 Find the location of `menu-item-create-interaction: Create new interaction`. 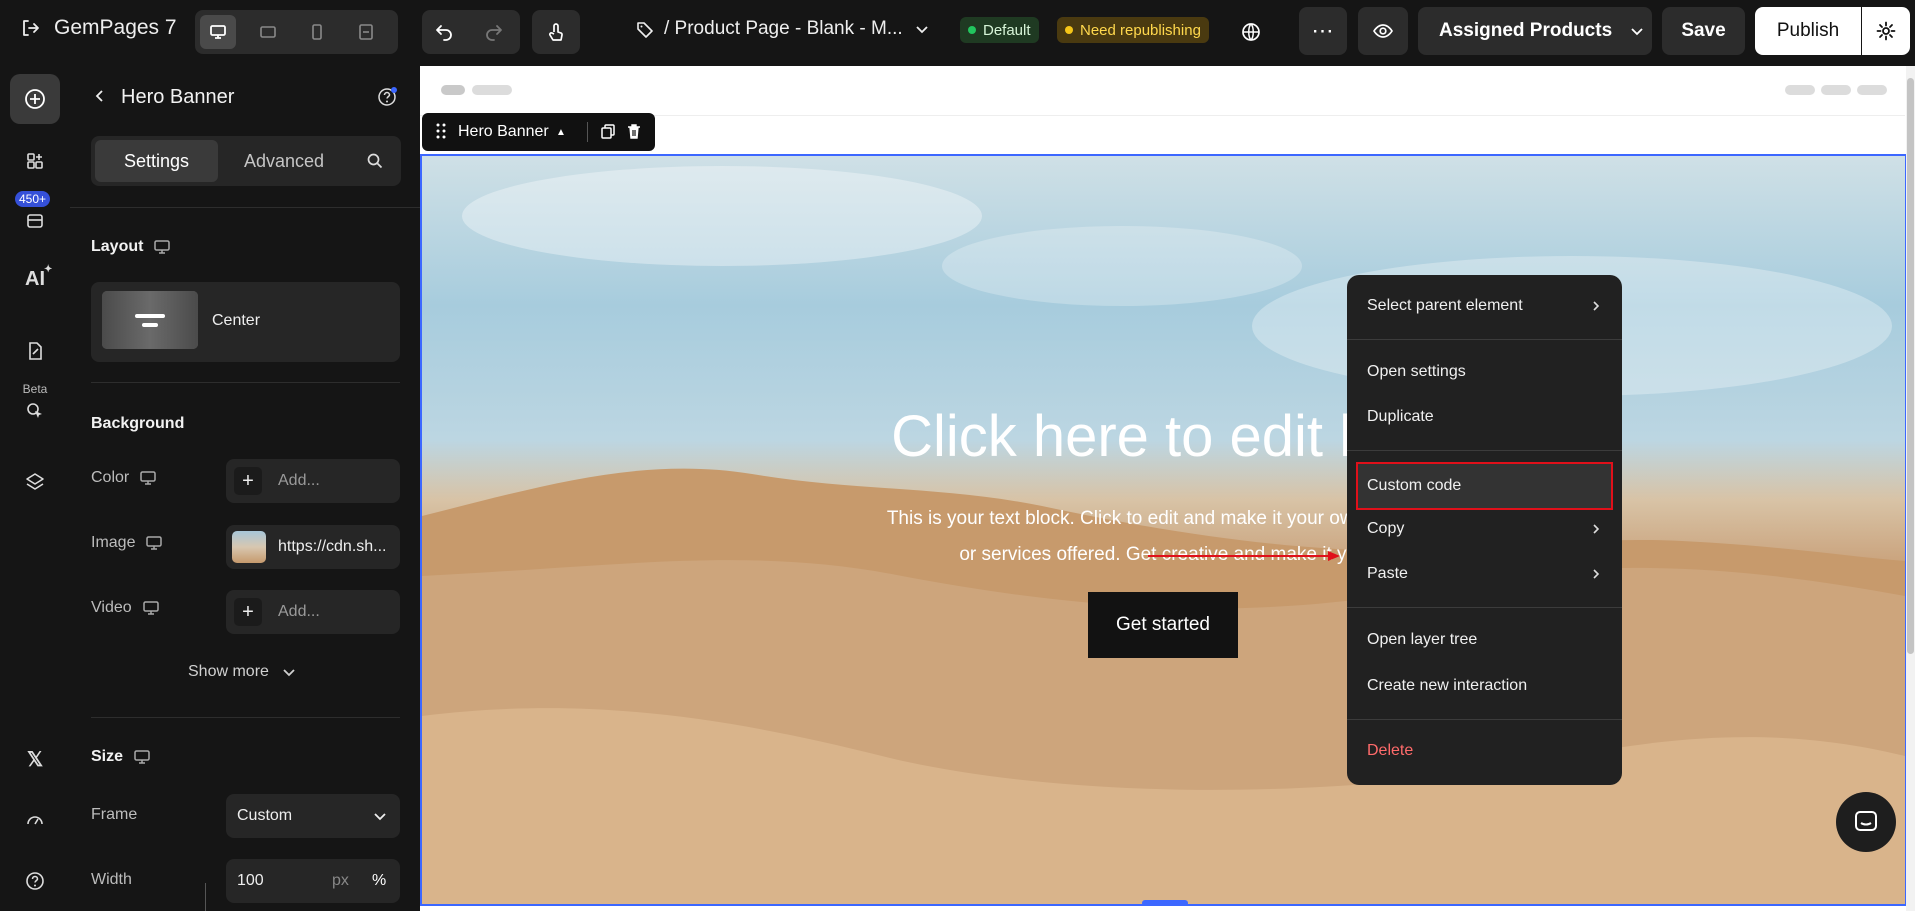

menu-item-create-interaction: Create new interaction is located at coordinates (1447, 686).